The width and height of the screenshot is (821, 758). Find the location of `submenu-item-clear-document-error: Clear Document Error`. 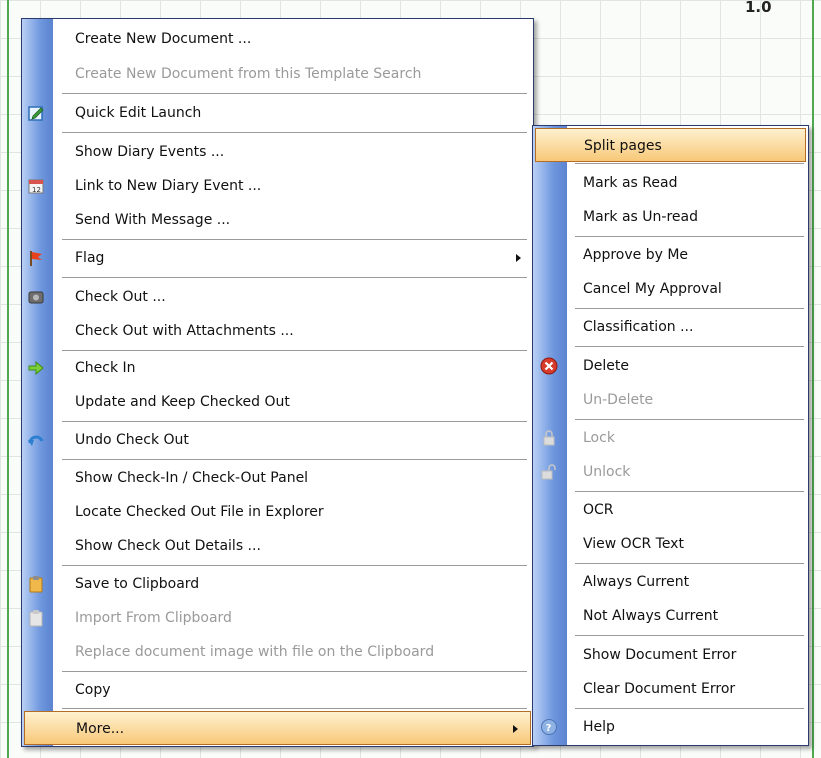

submenu-item-clear-document-error: Clear Document Error is located at coordinates (670, 689).